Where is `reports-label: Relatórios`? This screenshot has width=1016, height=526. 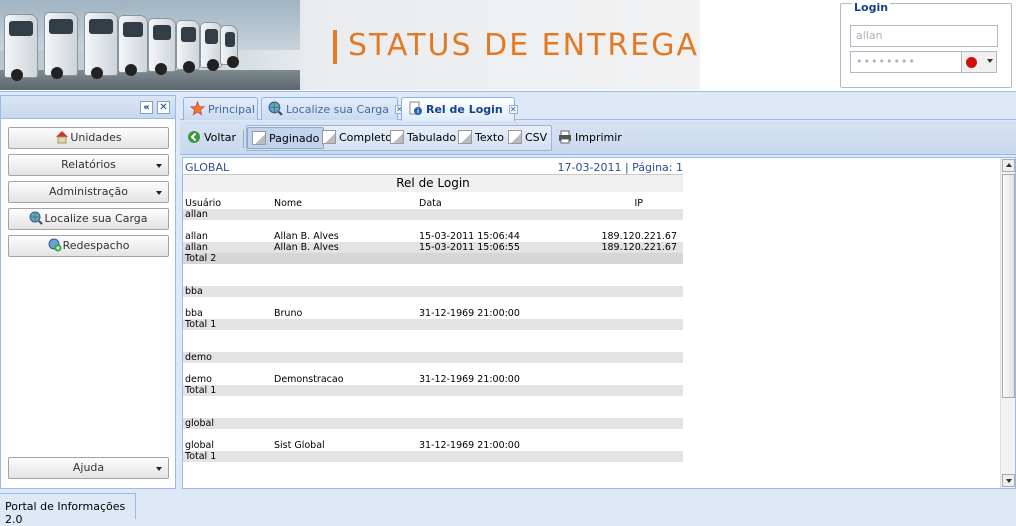 reports-label: Relatórios is located at coordinates (88, 164).